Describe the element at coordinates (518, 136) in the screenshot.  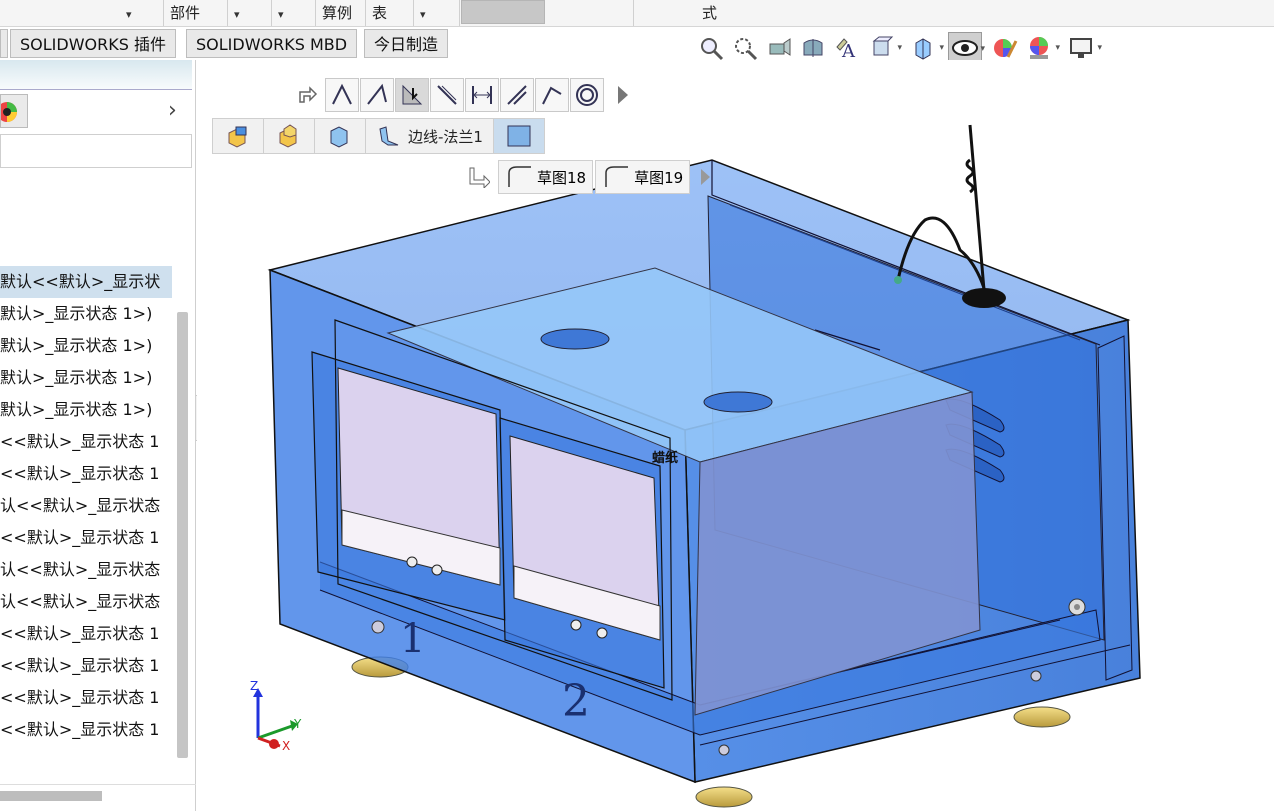
I see `face-icon` at that location.